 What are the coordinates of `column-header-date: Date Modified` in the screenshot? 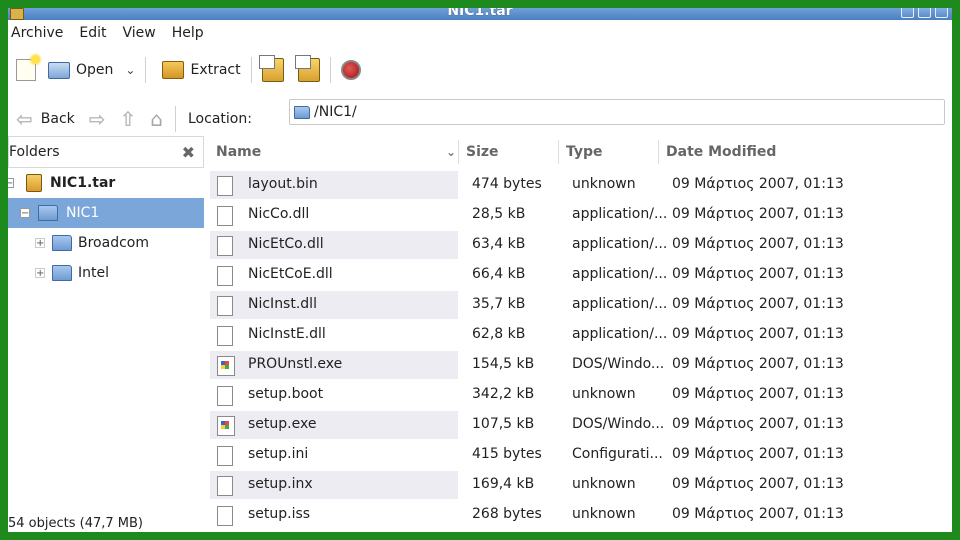 It's located at (721, 152).